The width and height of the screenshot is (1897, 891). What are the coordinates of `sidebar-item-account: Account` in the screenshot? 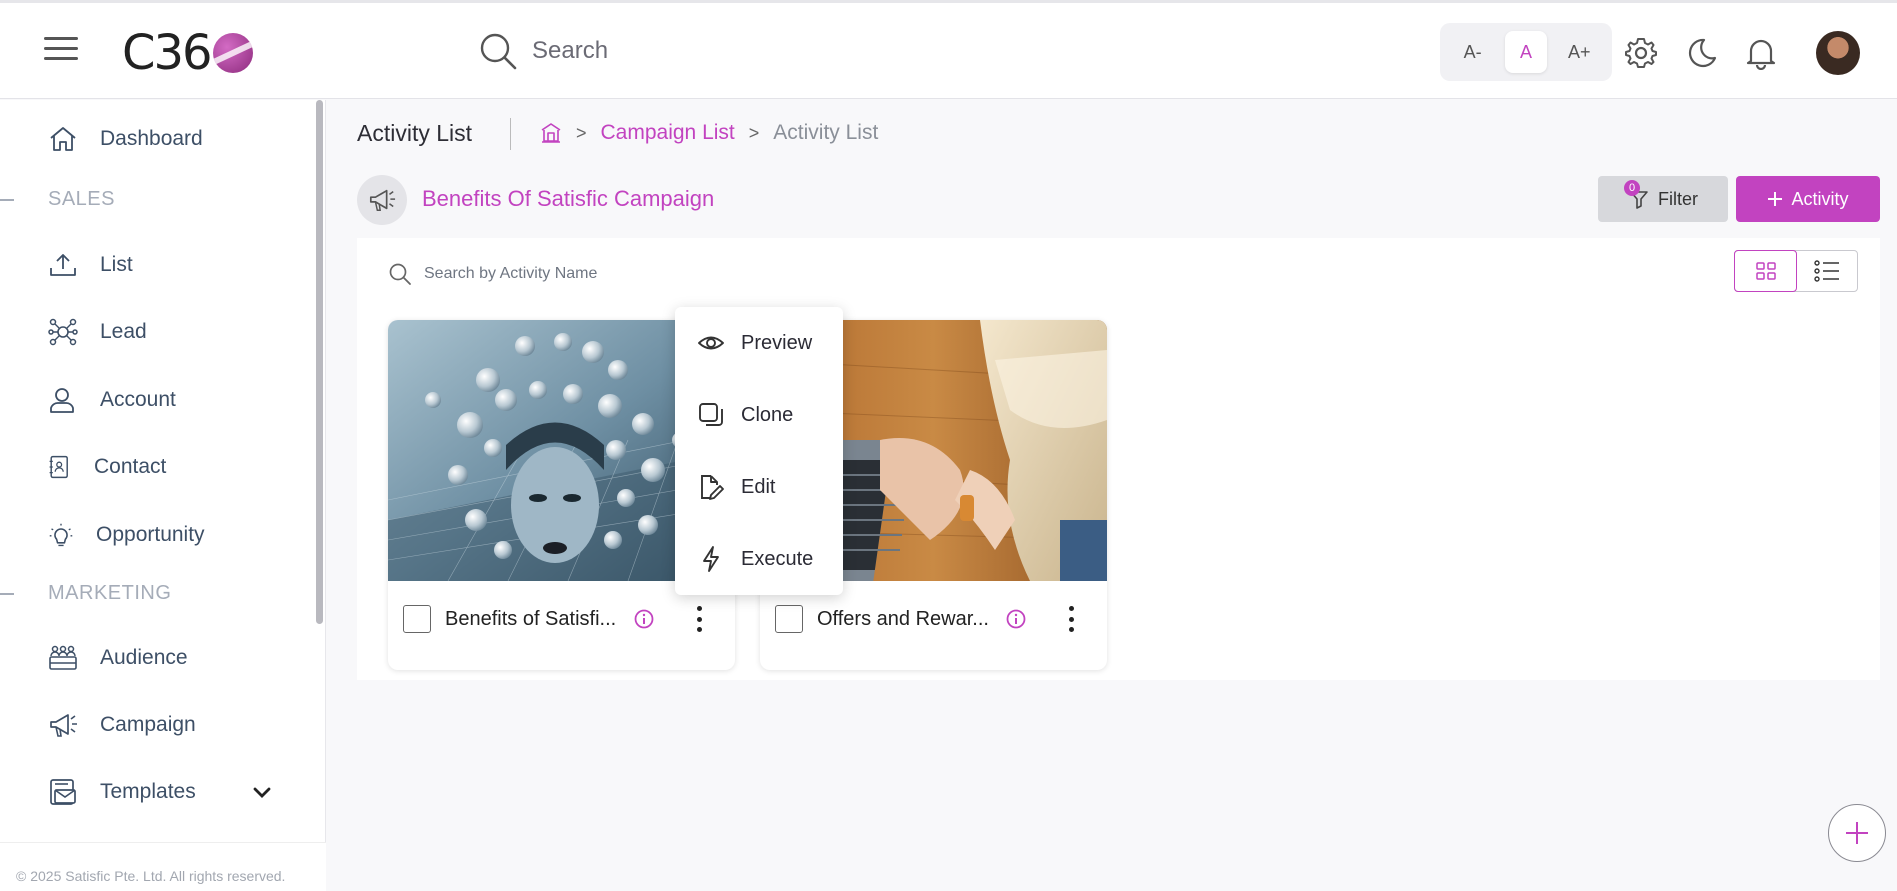 It's located at (112, 400).